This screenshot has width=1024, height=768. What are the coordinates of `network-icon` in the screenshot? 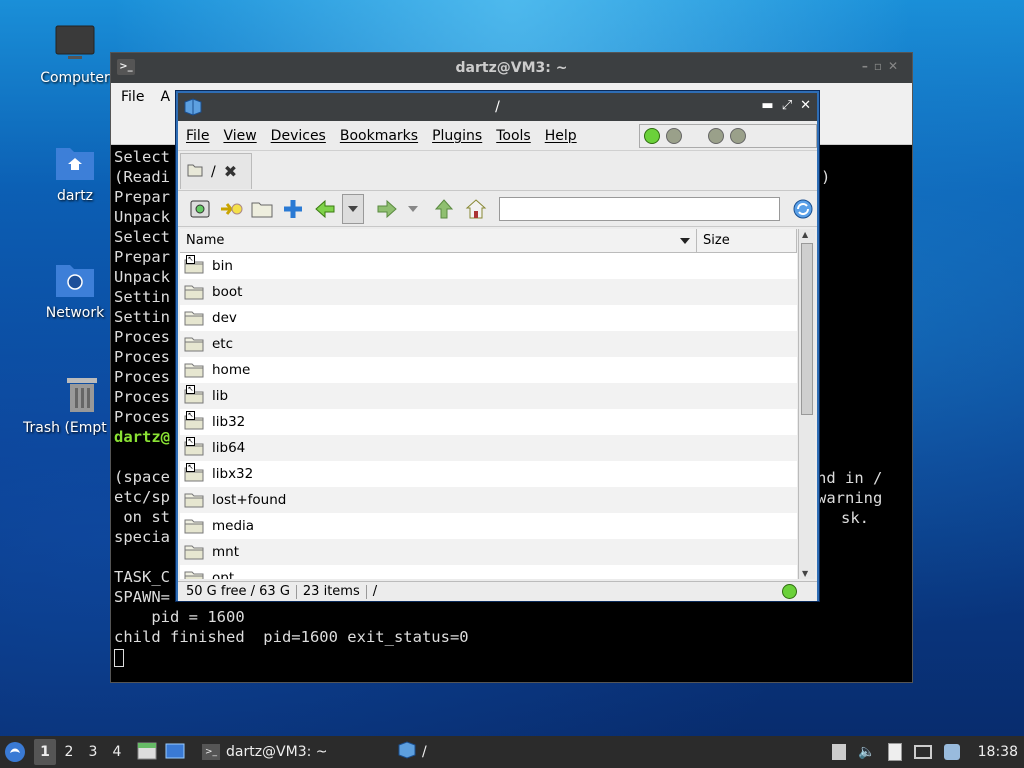 It's located at (922, 752).